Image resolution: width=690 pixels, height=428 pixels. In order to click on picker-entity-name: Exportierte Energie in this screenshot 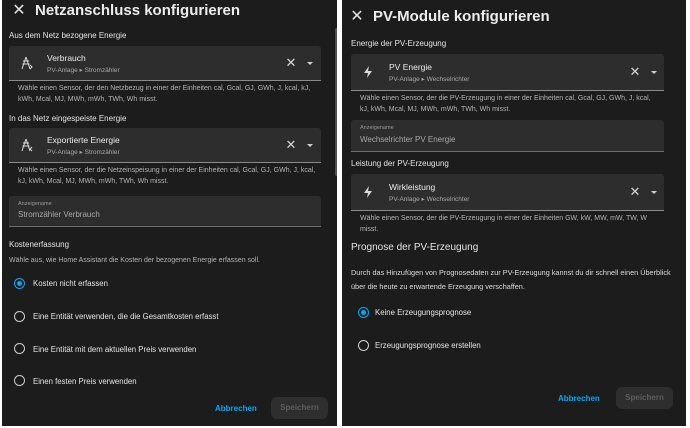, I will do `click(83, 140)`.